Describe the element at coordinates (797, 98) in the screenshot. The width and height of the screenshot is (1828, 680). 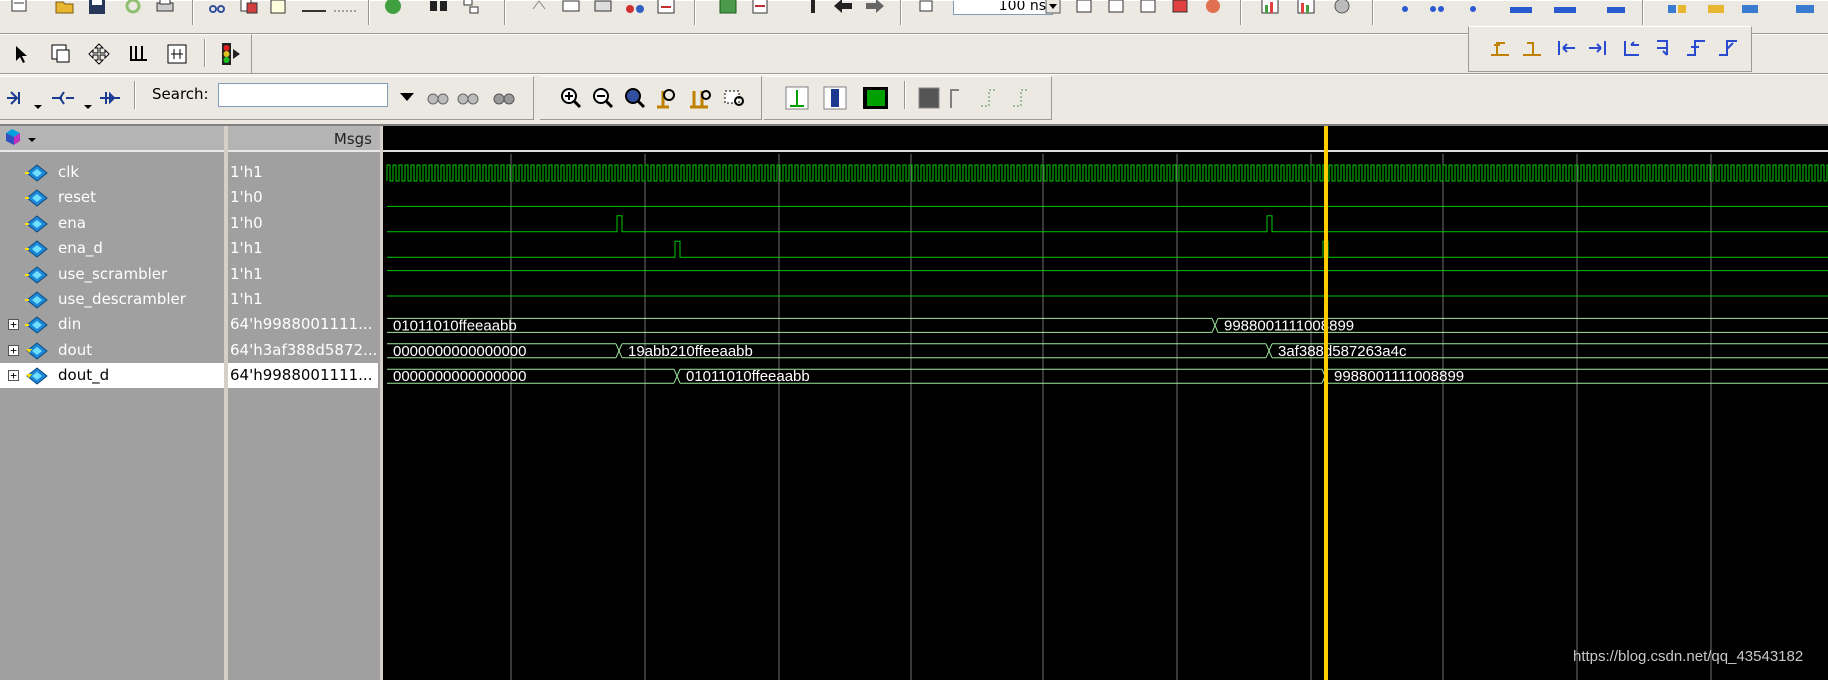
I see `insert-cursor-icon` at that location.